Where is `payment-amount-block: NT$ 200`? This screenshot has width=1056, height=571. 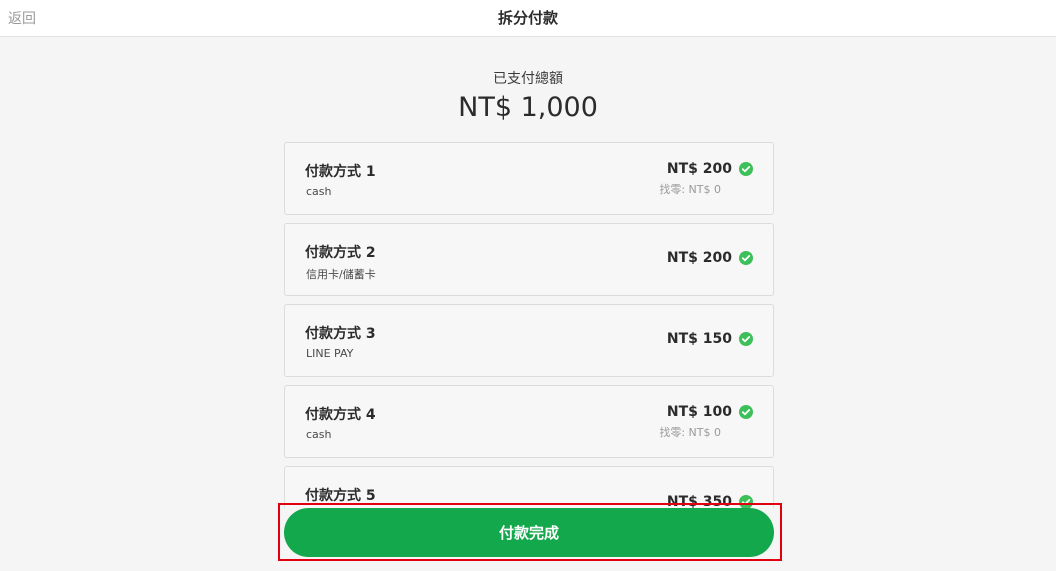 payment-amount-block: NT$ 200 is located at coordinates (710, 258).